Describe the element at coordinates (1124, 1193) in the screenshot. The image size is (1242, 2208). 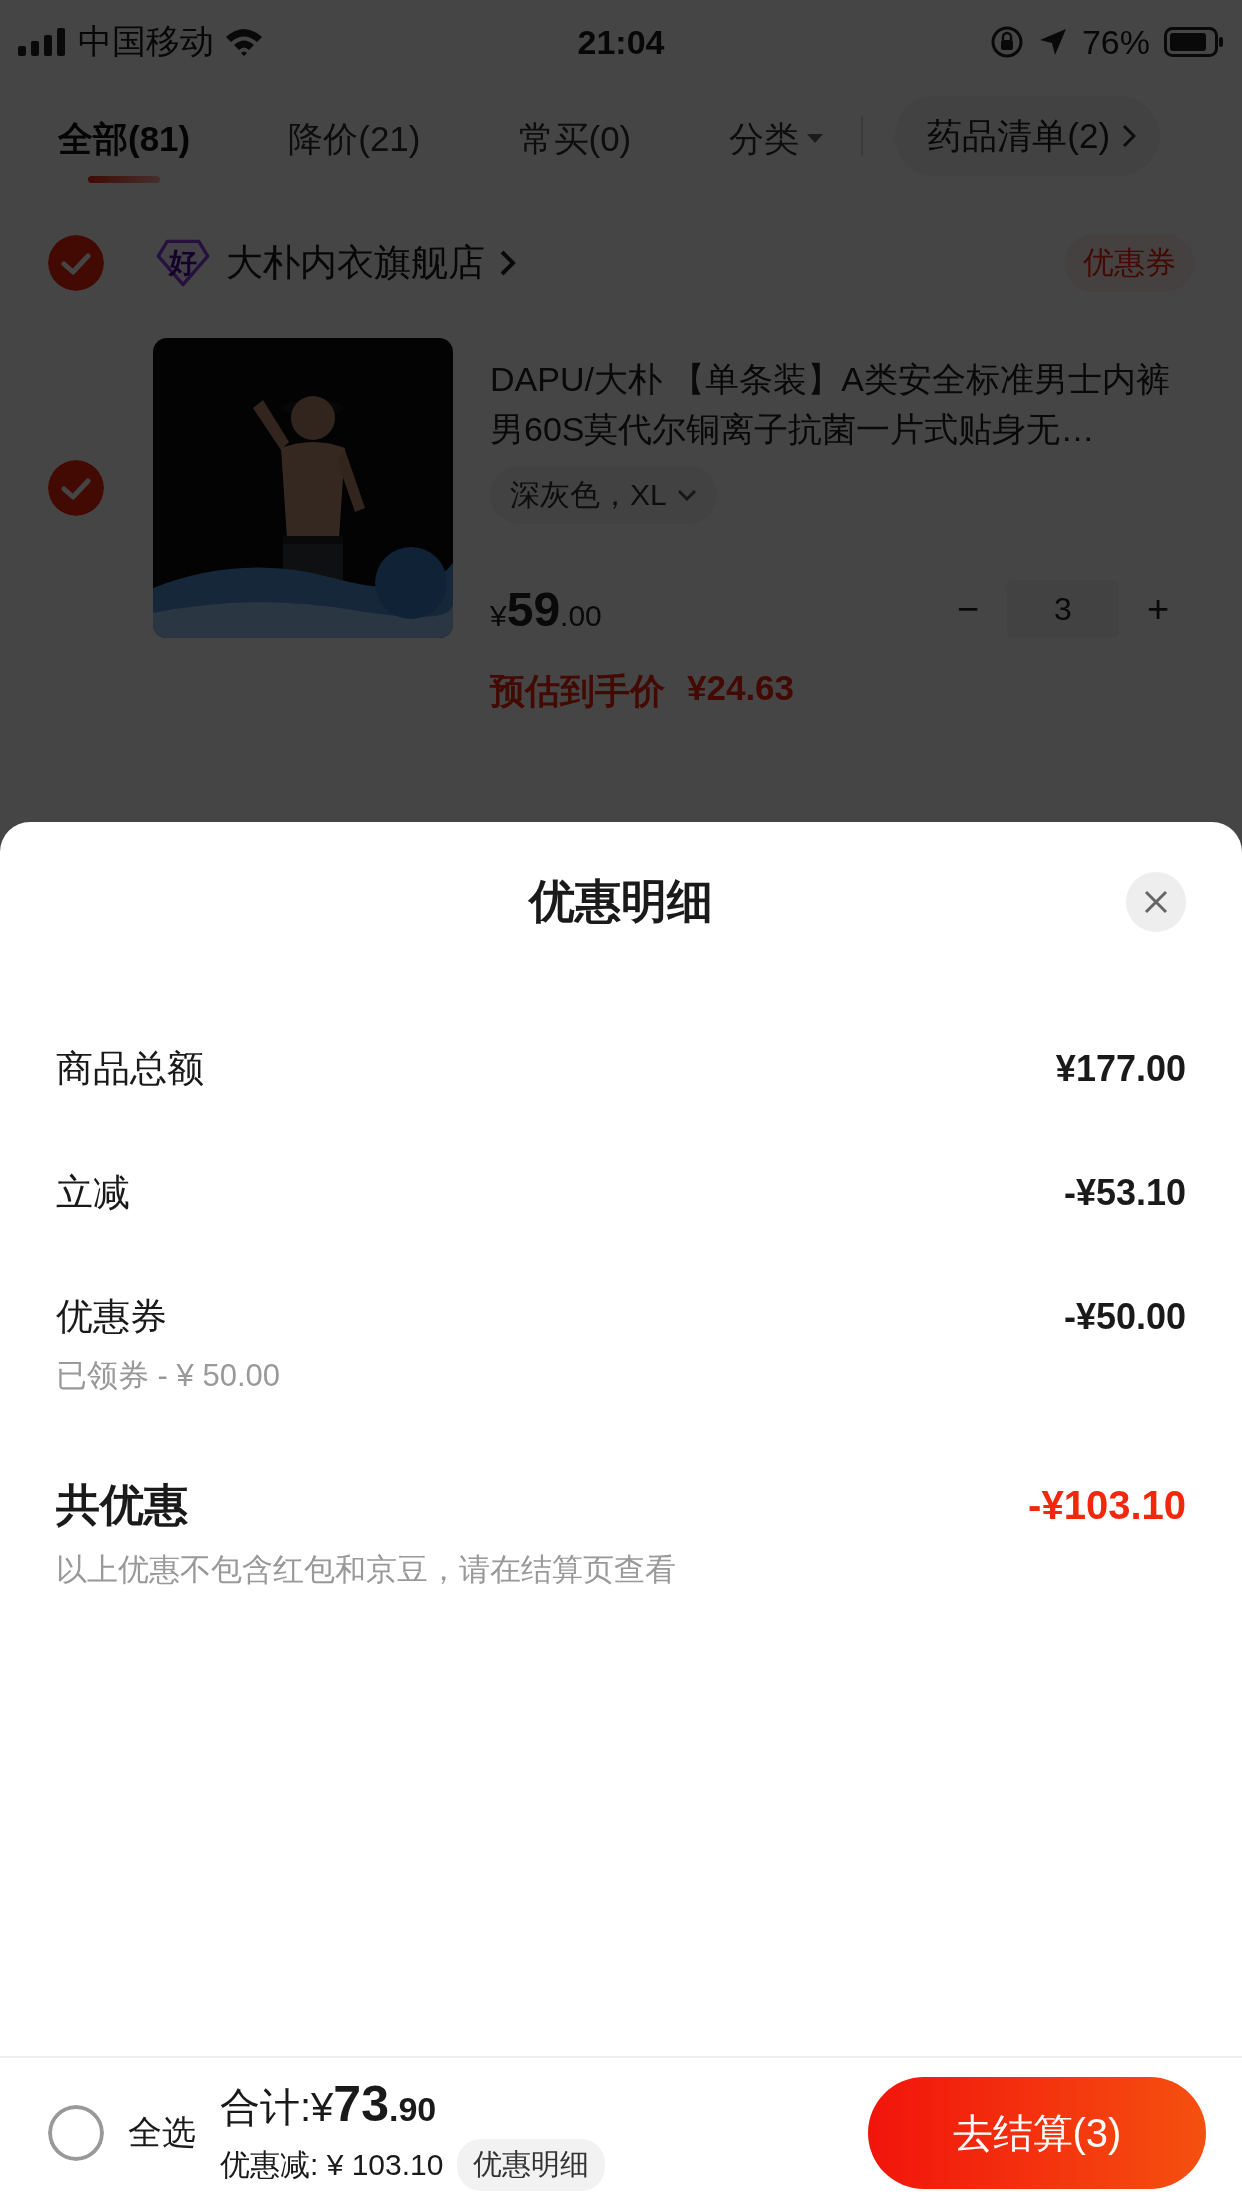
I see `row-value: -¥53.10` at that location.